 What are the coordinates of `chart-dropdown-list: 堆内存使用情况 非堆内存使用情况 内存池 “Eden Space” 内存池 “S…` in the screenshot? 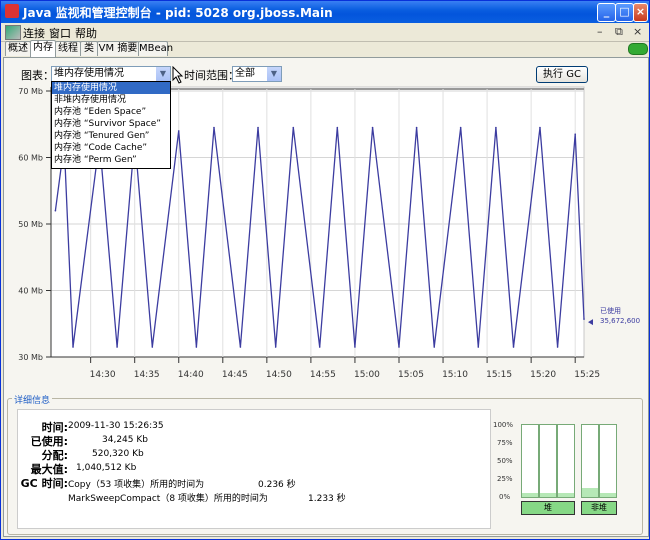 It's located at (111, 125).